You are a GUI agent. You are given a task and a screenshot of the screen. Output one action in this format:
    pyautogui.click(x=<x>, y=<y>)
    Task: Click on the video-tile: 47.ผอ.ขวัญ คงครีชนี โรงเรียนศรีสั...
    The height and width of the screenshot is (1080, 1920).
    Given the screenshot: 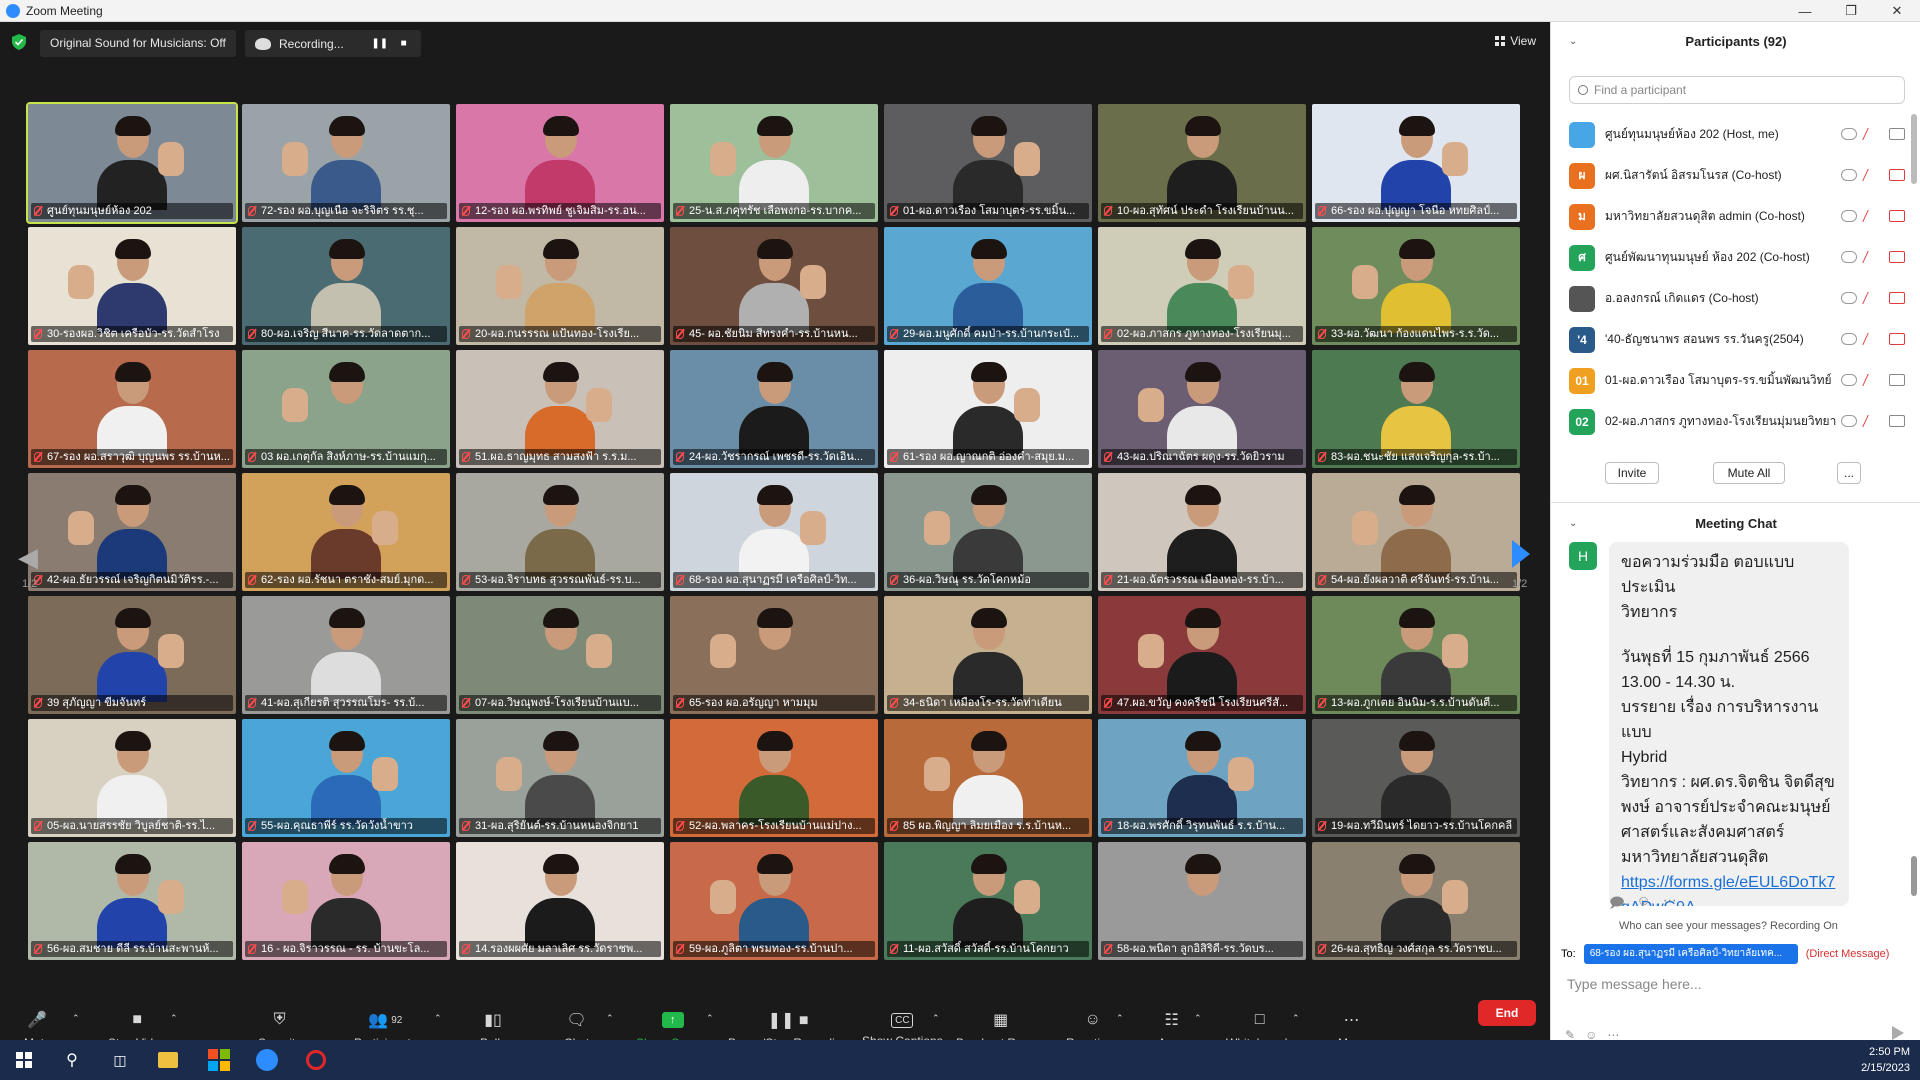 What is the action you would take?
    pyautogui.click(x=1202, y=655)
    